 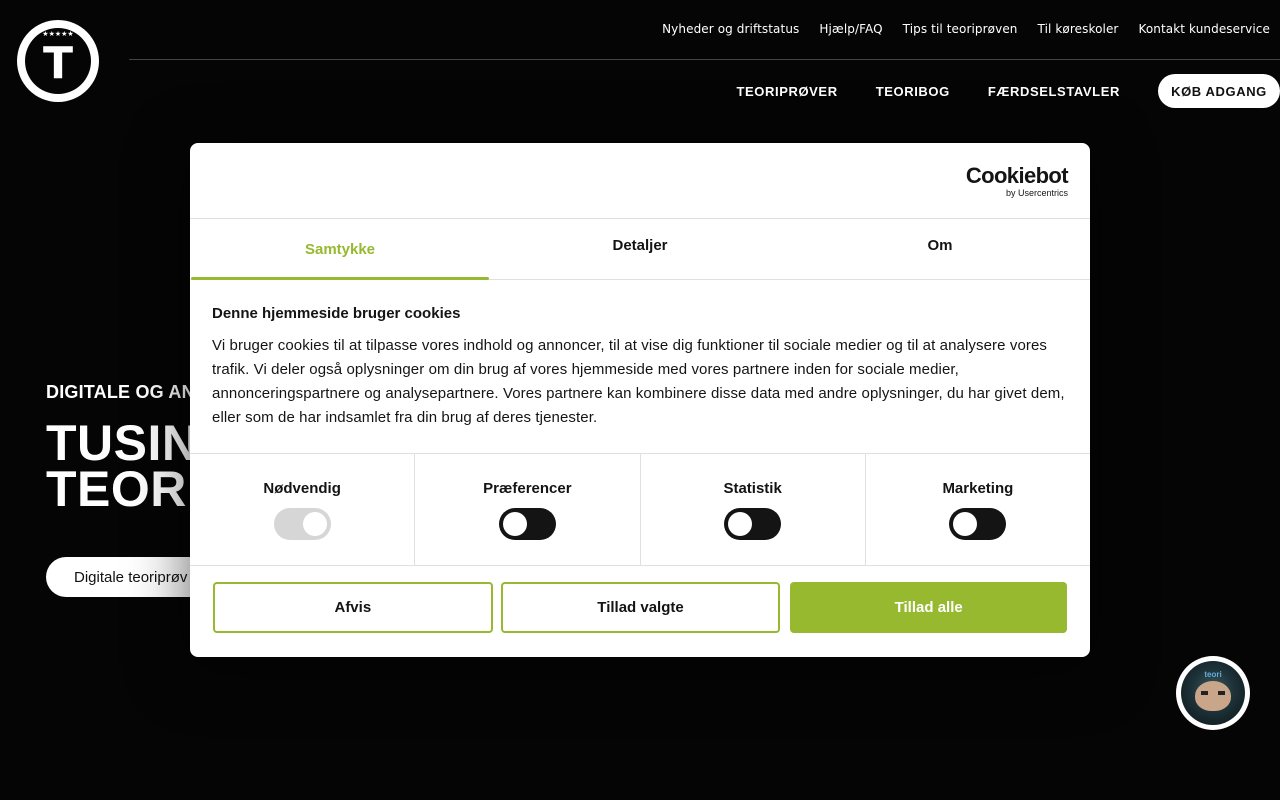 I want to click on category-label: Præferencer, so click(x=527, y=488).